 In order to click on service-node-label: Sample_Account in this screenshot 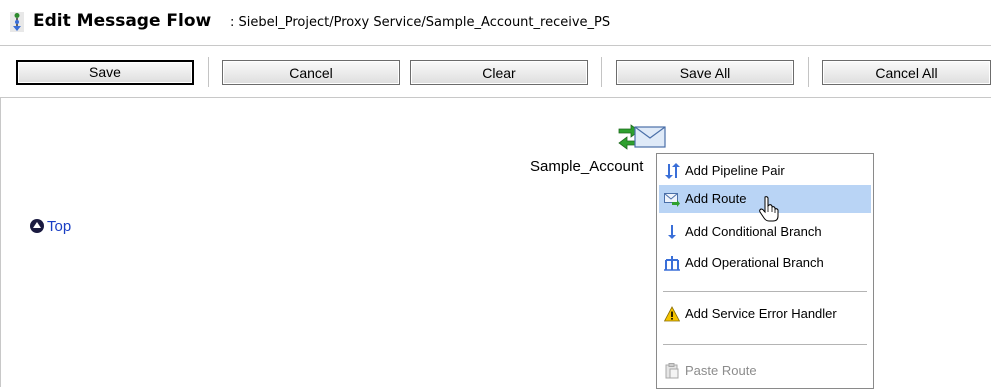, I will do `click(586, 166)`.